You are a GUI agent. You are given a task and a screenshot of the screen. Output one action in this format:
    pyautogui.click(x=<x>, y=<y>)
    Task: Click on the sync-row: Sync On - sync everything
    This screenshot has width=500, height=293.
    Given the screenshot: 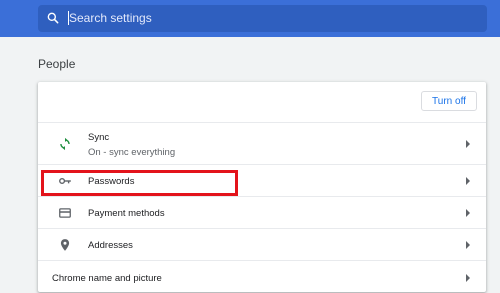 What is the action you would take?
    pyautogui.click(x=262, y=143)
    